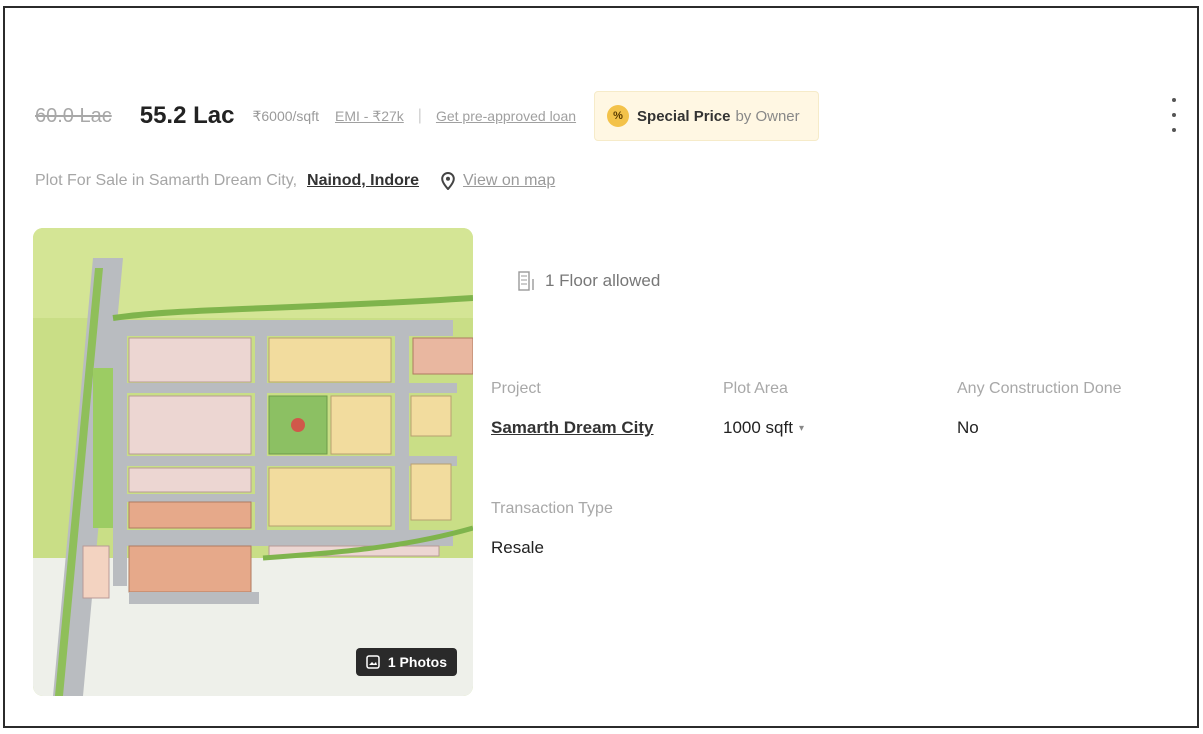 Image resolution: width=1203 pixels, height=734 pixels. Describe the element at coordinates (1039, 388) in the screenshot. I see `construction-label: Any Construction Done` at that location.